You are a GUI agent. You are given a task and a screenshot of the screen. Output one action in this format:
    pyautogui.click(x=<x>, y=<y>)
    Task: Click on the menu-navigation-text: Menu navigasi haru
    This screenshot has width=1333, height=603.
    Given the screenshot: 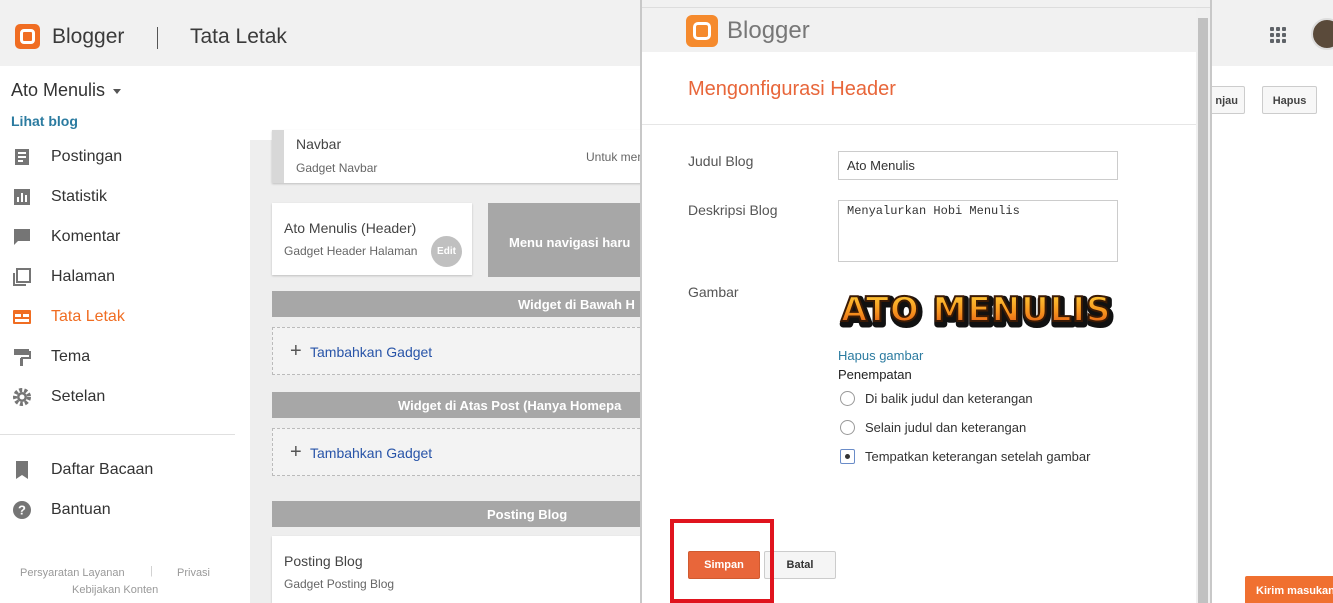 What is the action you would take?
    pyautogui.click(x=570, y=242)
    